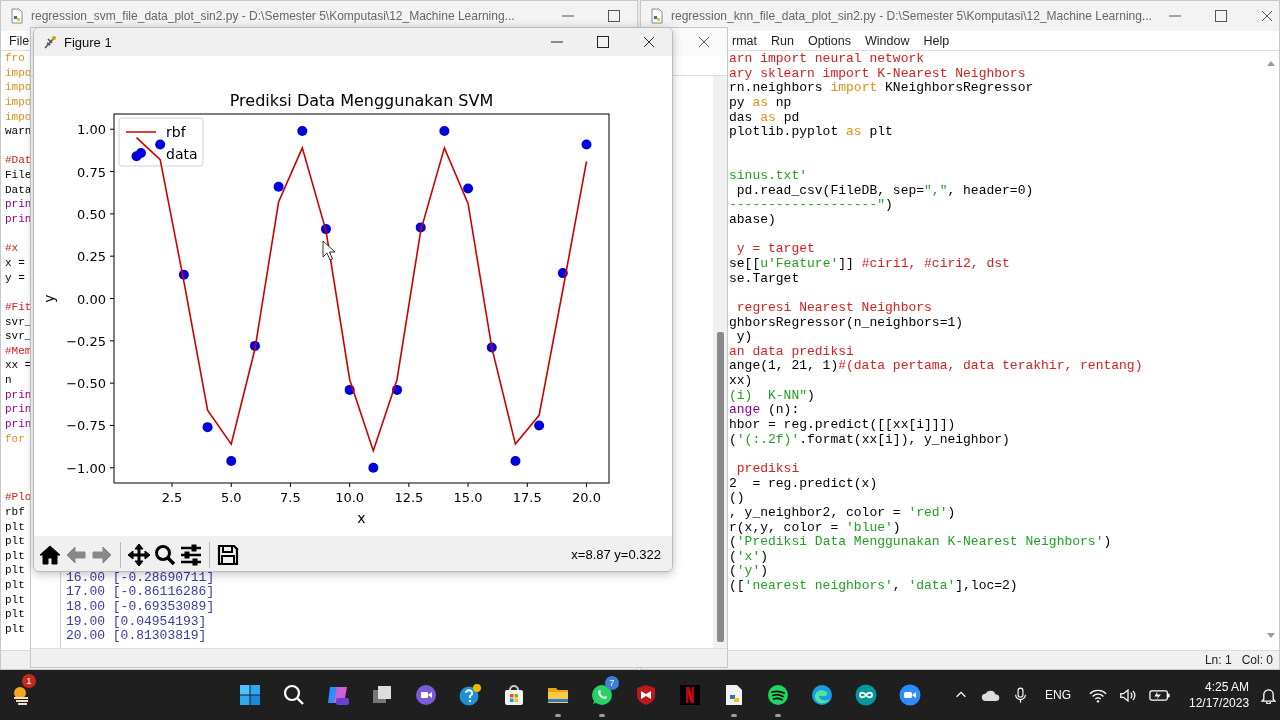 The width and height of the screenshot is (1280, 720). I want to click on magnifier-icon, so click(165, 554).